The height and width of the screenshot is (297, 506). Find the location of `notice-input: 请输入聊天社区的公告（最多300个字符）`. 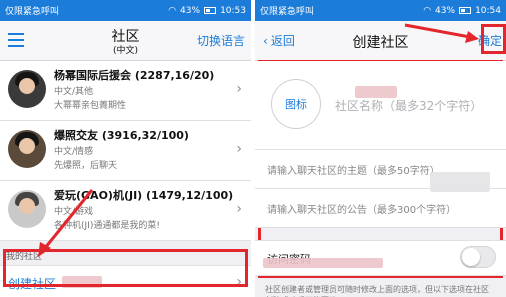

notice-input: 请输入聊天社区的公告（最多300个字符） is located at coordinates (361, 208).